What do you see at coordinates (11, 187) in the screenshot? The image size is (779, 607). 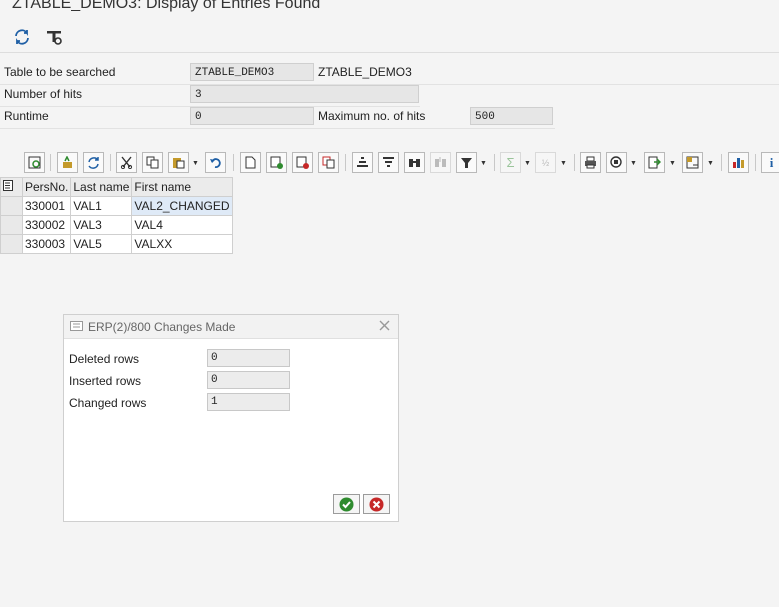 I see `select-all-icon` at bounding box center [11, 187].